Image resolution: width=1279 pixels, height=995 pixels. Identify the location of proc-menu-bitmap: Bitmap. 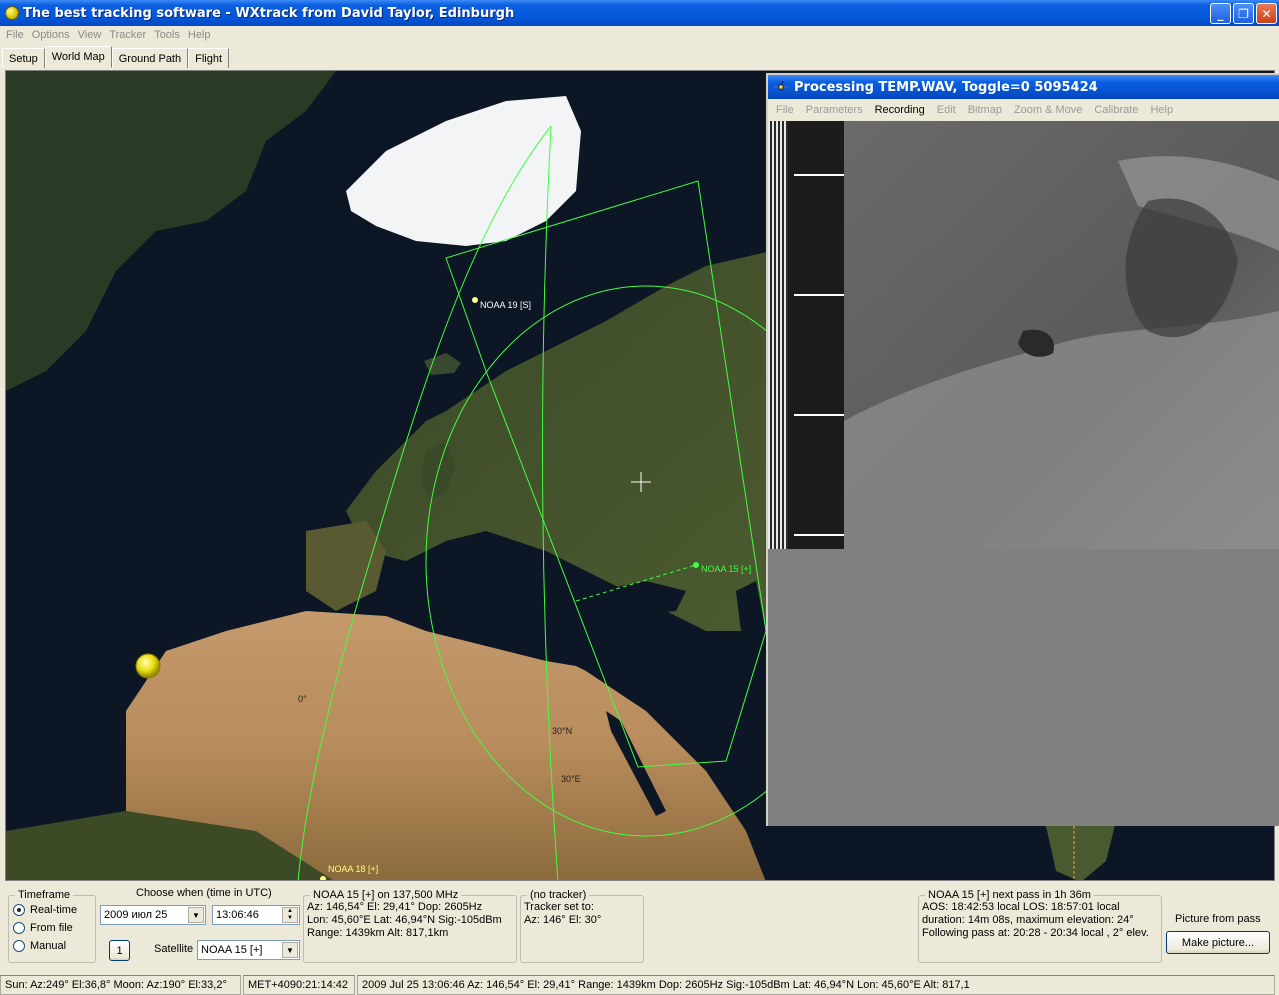
(985, 110).